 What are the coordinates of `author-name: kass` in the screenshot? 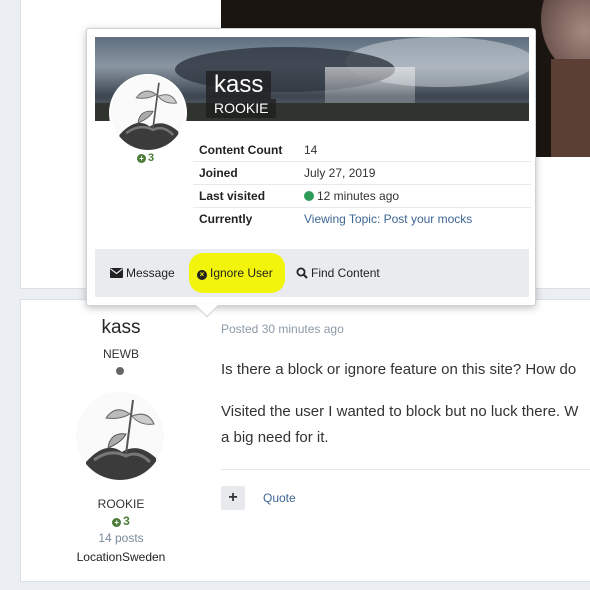 It's located at (121, 328).